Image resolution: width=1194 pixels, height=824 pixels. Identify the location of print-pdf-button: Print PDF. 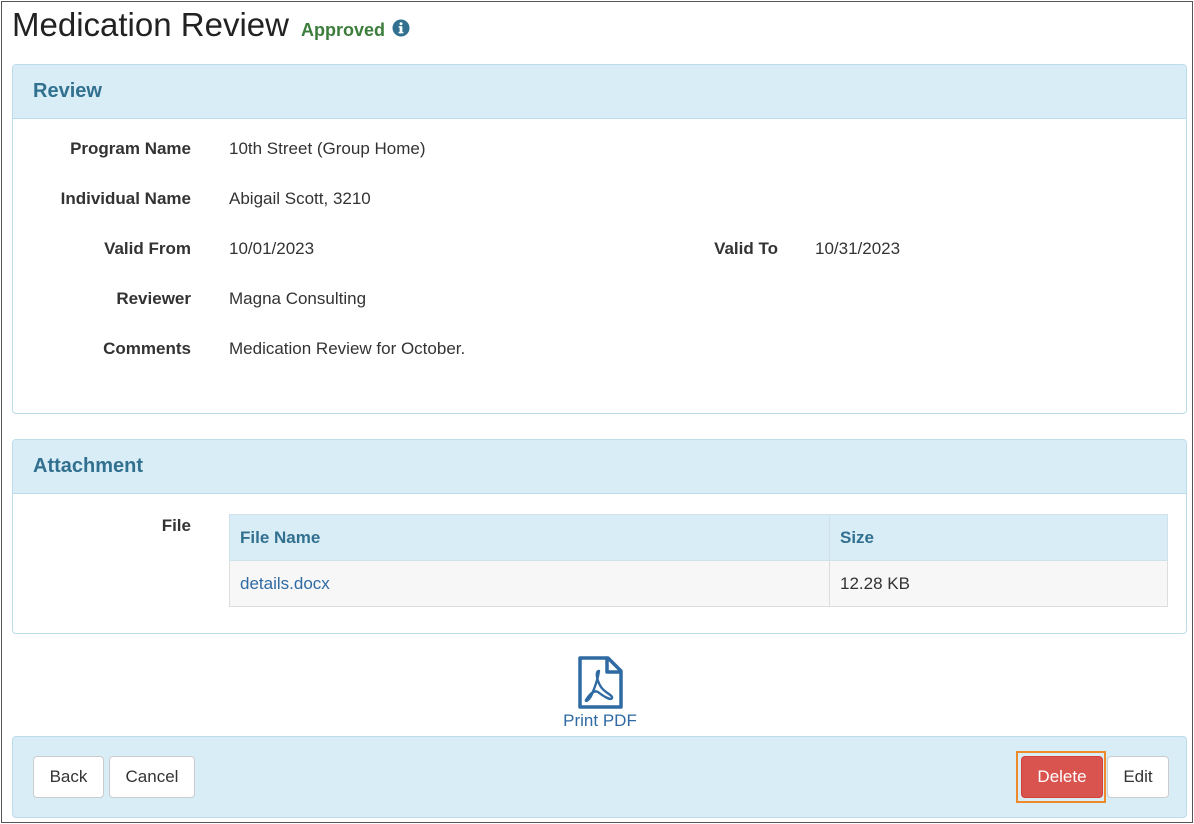
(600, 693).